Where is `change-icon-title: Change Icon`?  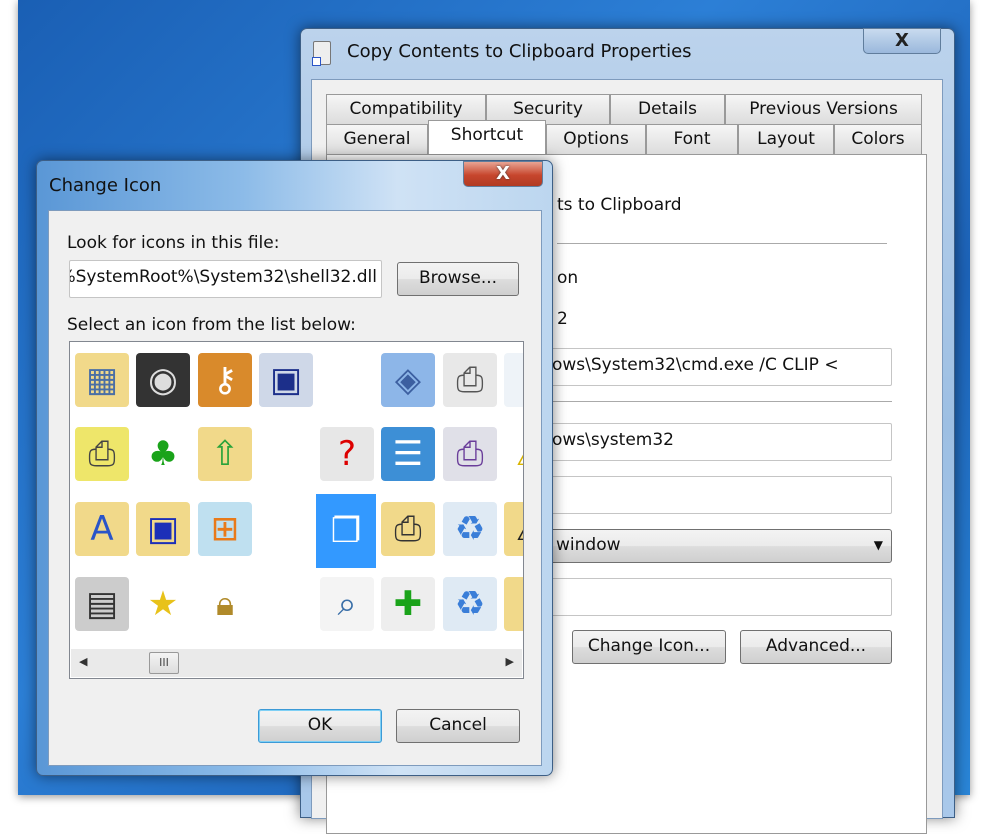 change-icon-title: Change Icon is located at coordinates (105, 185).